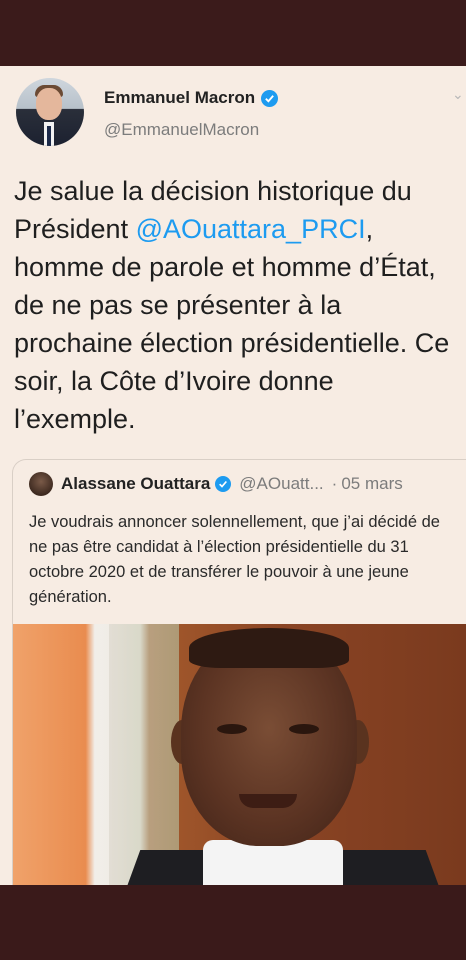  What do you see at coordinates (233, 922) in the screenshot?
I see `bottom-frame` at bounding box center [233, 922].